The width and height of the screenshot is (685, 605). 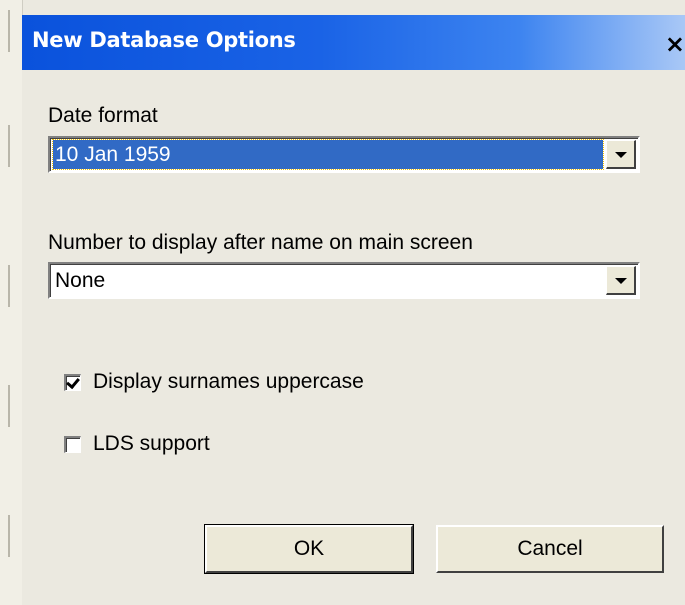 I want to click on dialog-title: New Database Options, so click(x=164, y=40).